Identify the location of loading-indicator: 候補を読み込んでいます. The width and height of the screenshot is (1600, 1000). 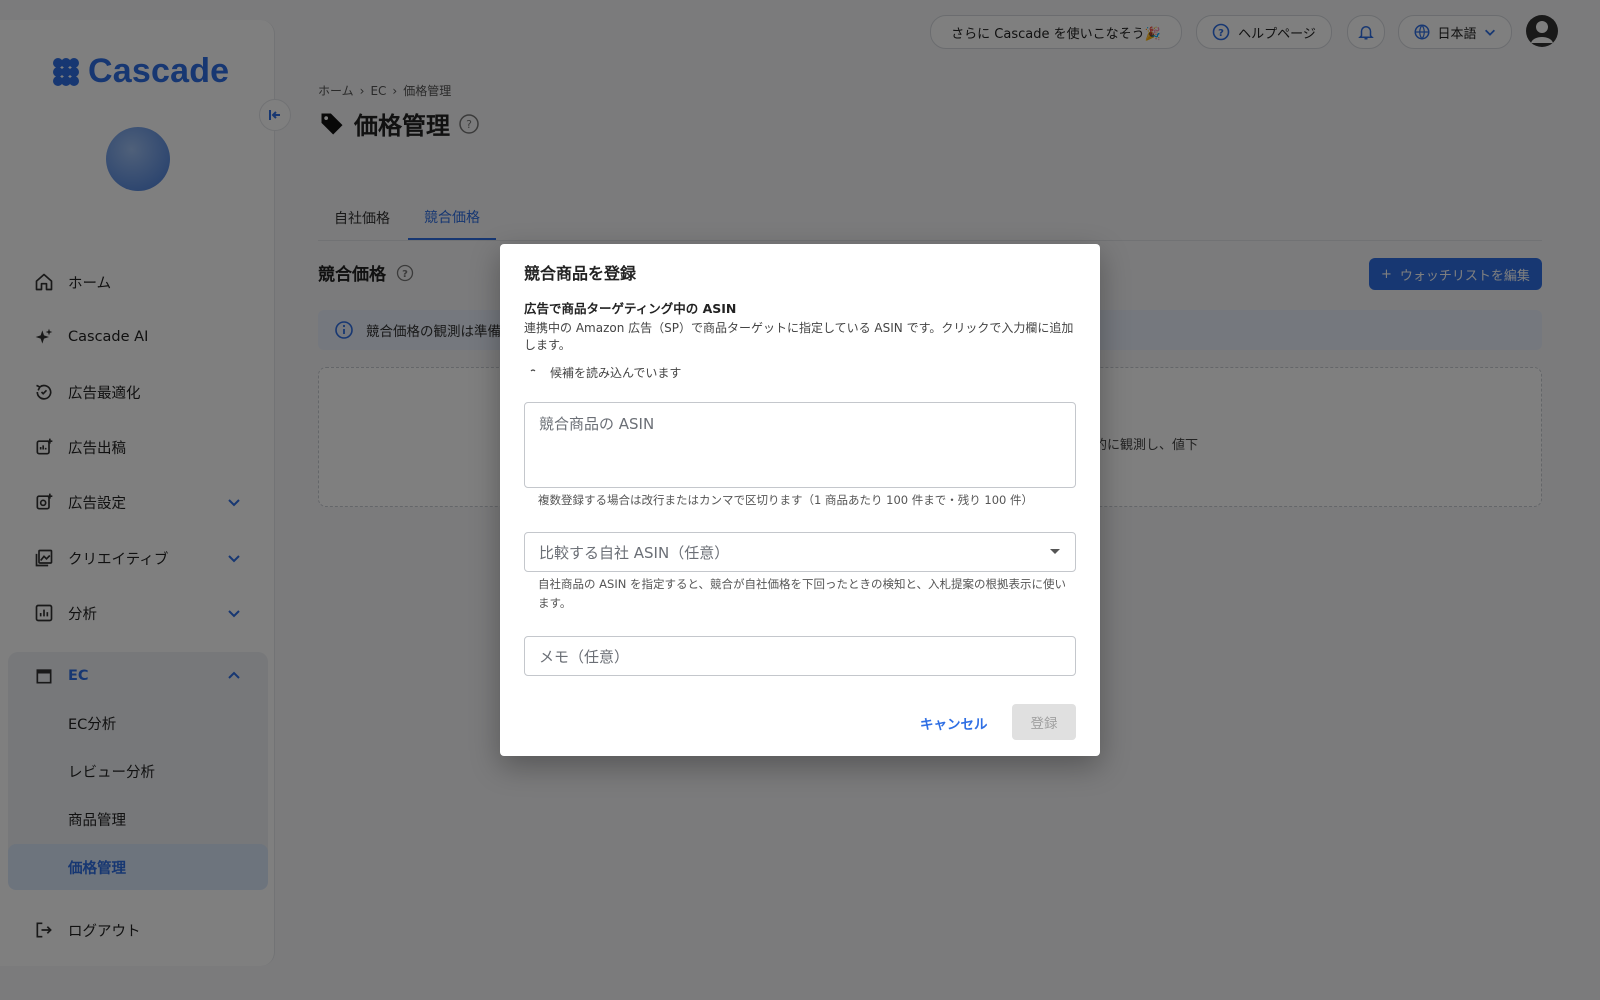
(605, 372).